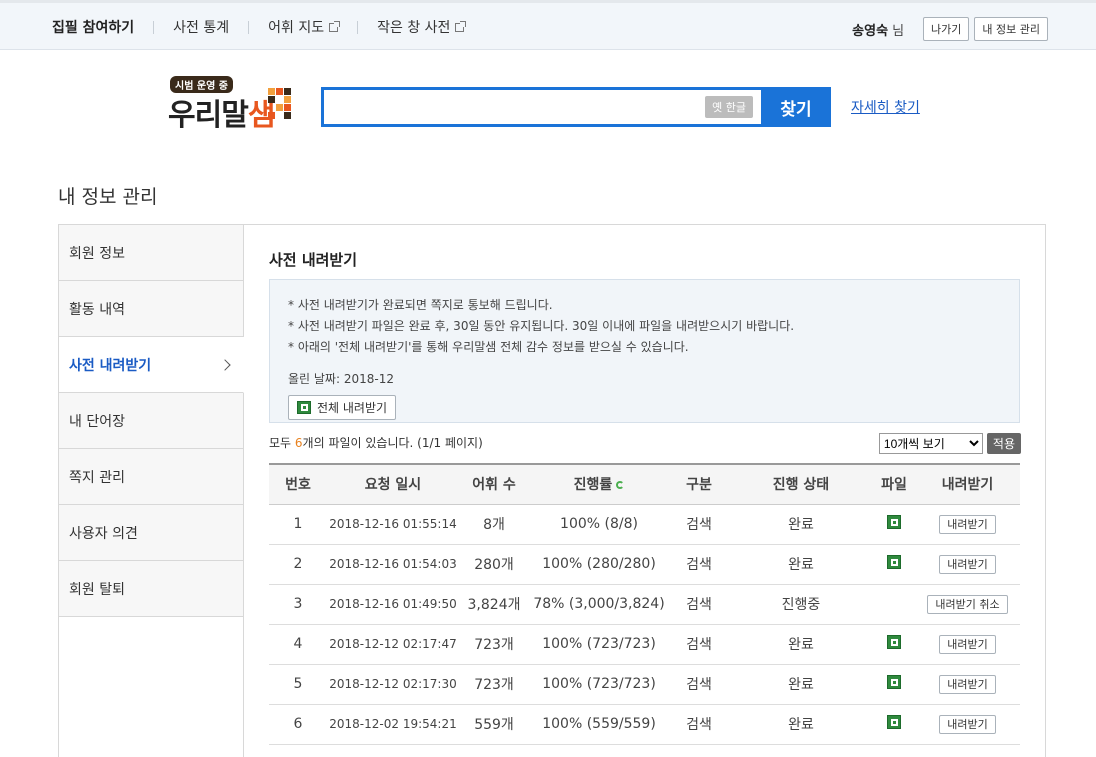 The width and height of the screenshot is (1096, 757). I want to click on col-header-count: 어휘 수, so click(494, 484).